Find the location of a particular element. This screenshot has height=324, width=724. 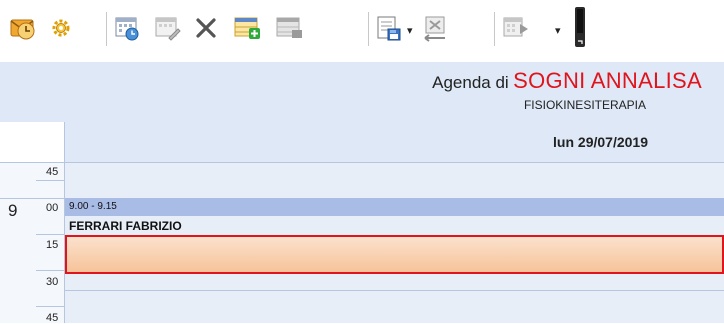

export-dropdown-icon: ▾ is located at coordinates (410, 30).